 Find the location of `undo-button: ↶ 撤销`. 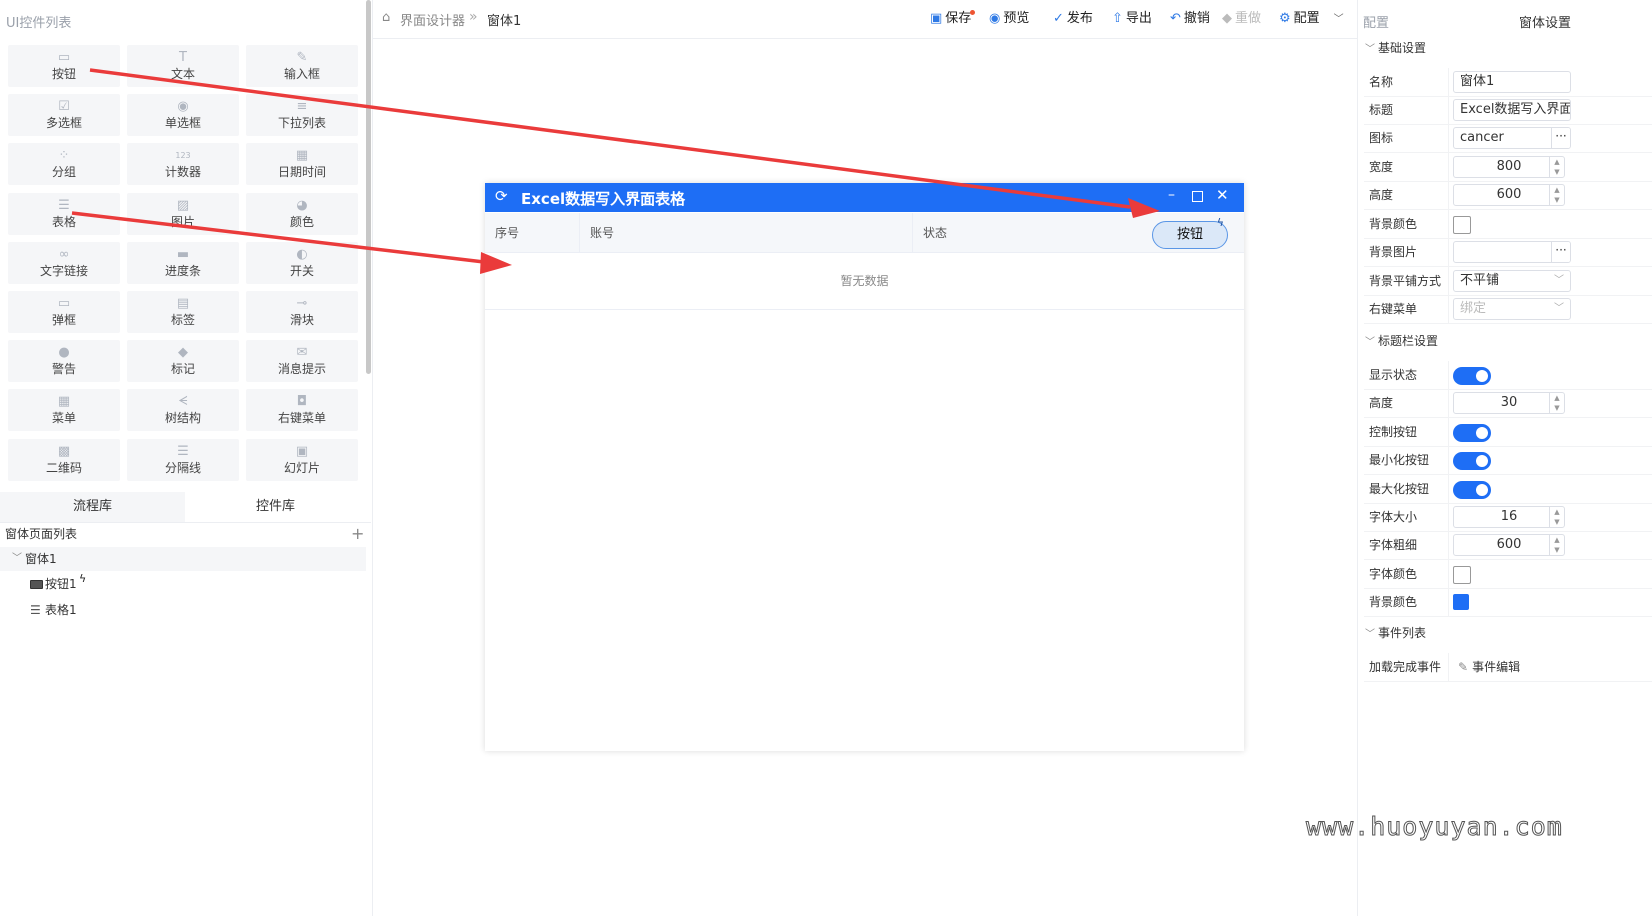

undo-button: ↶ 撤销 is located at coordinates (1190, 19).